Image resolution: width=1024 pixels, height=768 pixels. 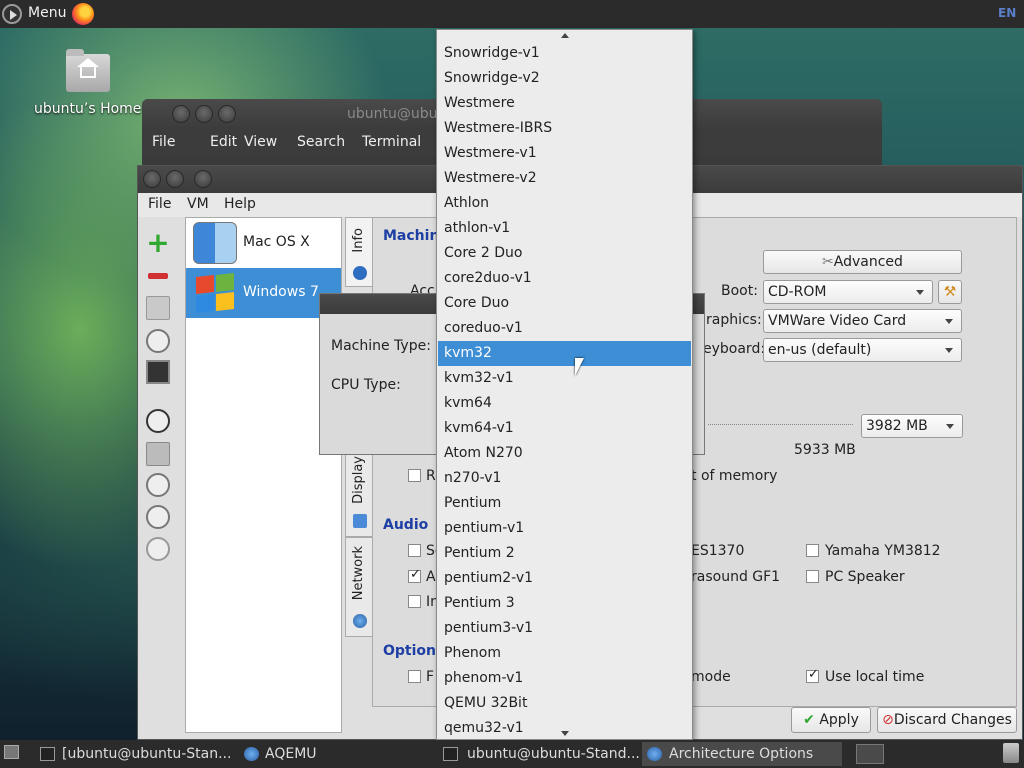 What do you see at coordinates (158, 454) in the screenshot?
I see `save-icon` at bounding box center [158, 454].